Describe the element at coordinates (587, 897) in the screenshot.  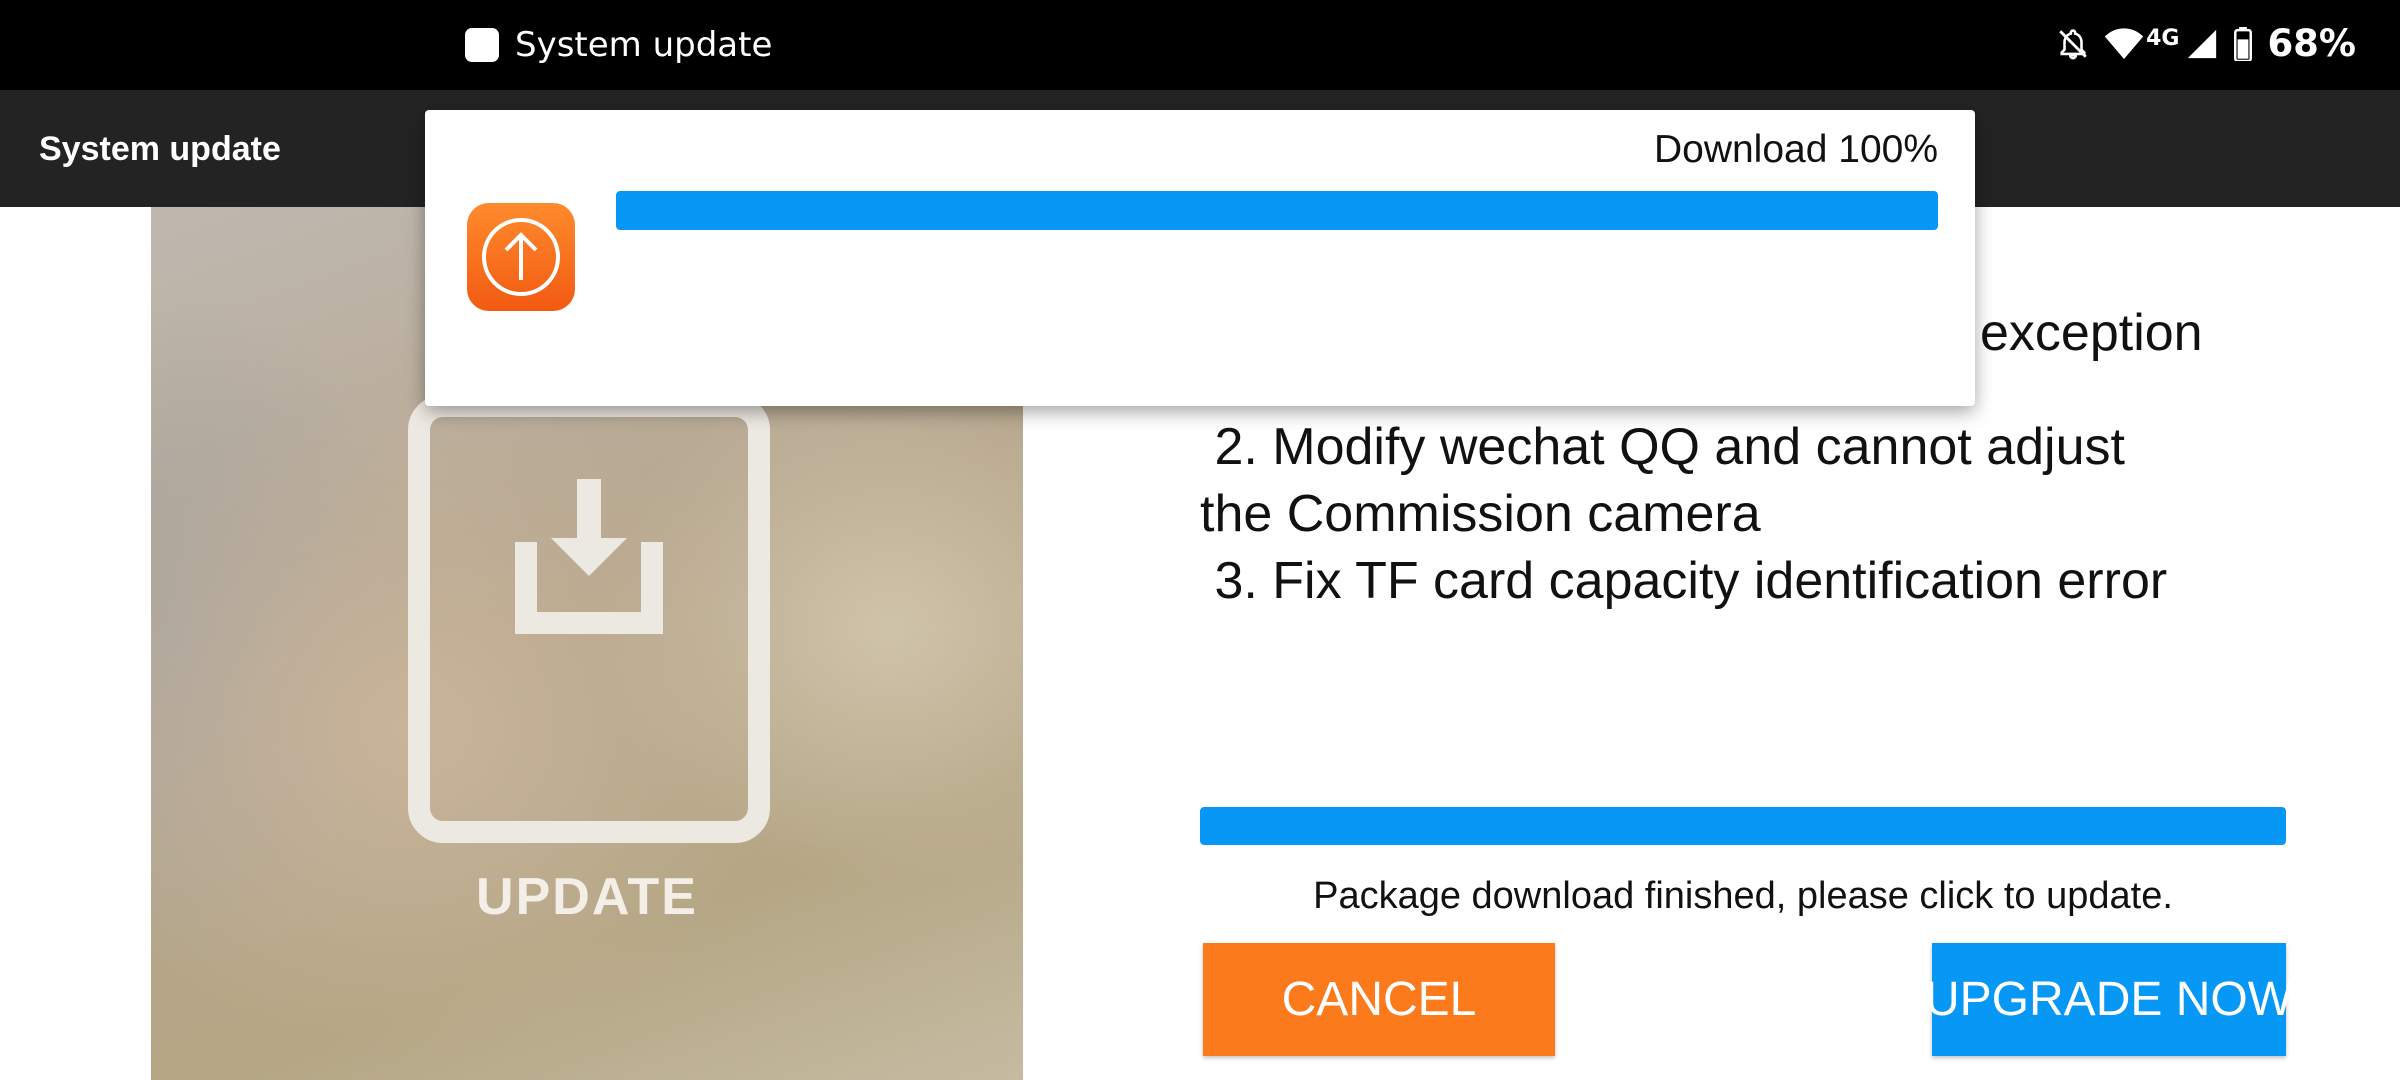
I see `update-label: UPDATE` at that location.